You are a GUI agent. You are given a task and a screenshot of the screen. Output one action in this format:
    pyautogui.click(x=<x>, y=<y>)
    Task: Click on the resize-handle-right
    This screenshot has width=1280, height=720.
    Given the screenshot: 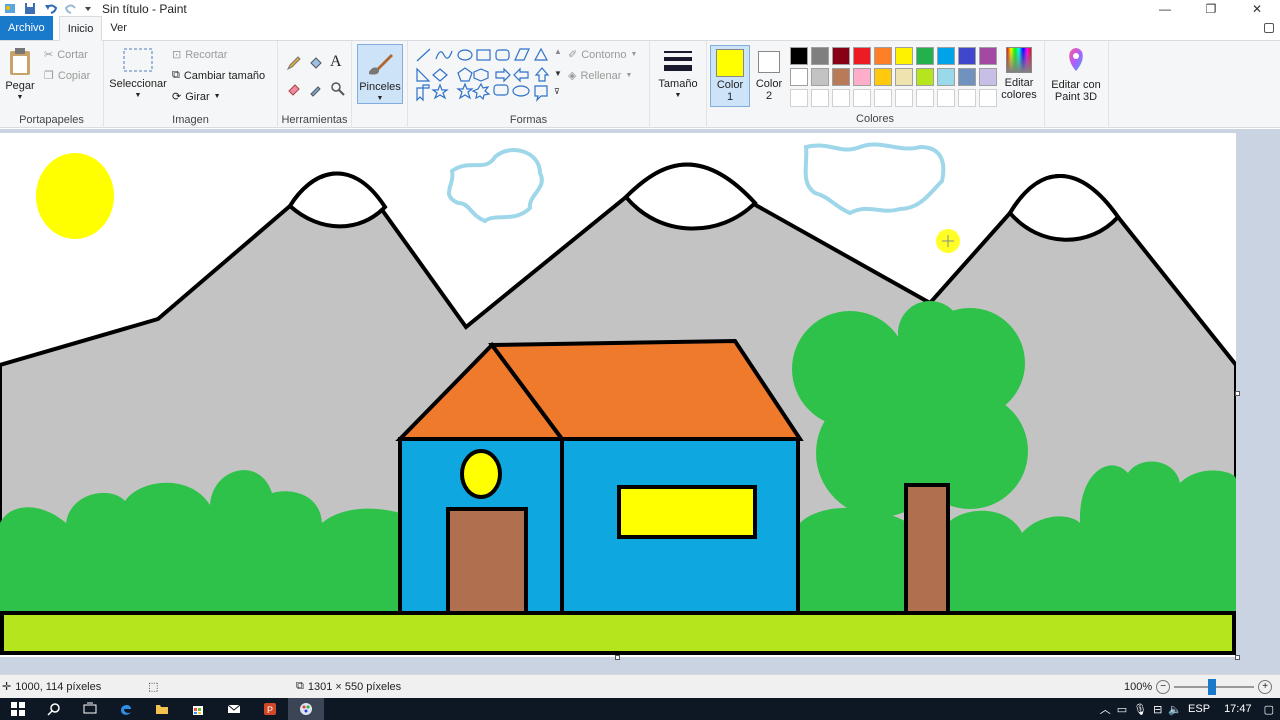 What is the action you would take?
    pyautogui.click(x=1237, y=393)
    